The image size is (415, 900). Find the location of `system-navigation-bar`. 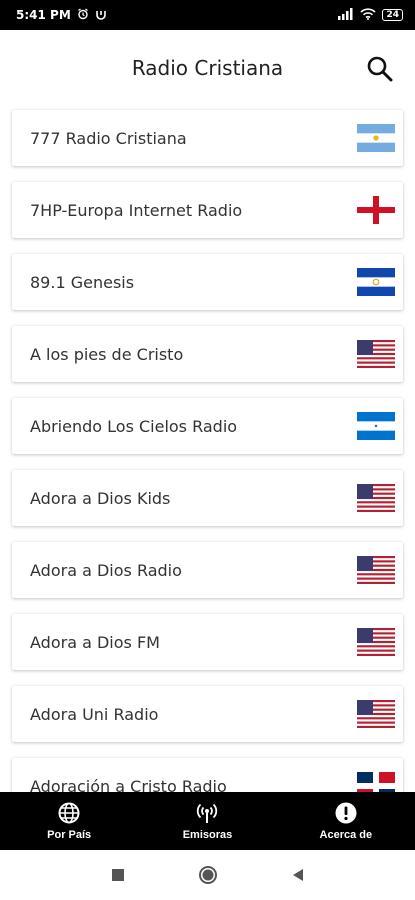

system-navigation-bar is located at coordinates (207, 875).